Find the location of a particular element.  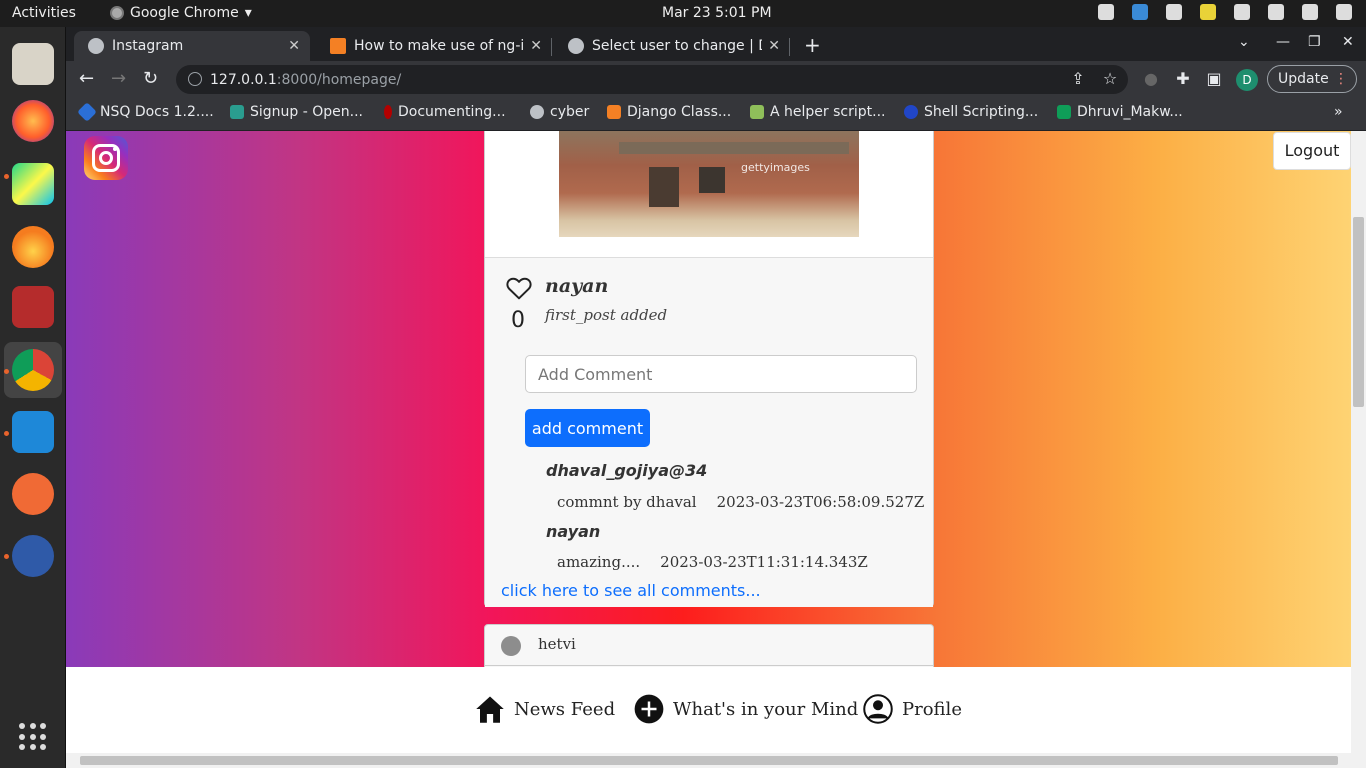

close-window-button: ✕ is located at coordinates (1348, 42).